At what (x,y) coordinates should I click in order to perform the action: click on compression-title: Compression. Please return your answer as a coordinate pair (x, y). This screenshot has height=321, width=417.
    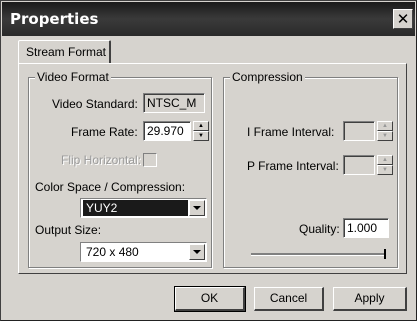
    Looking at the image, I should click on (267, 77).